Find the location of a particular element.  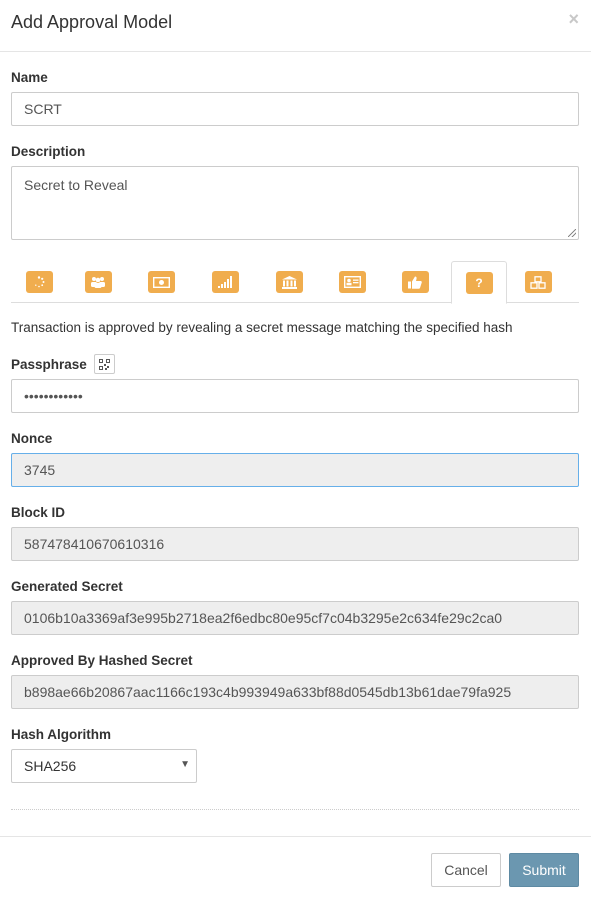

resize-grip-icon is located at coordinates (572, 233).